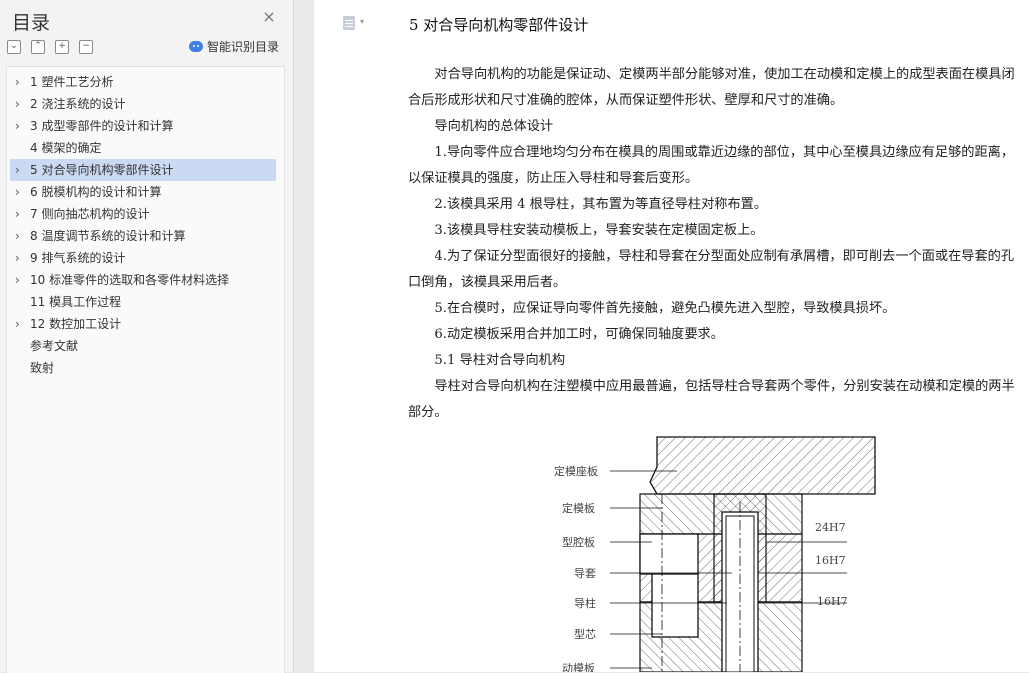 This screenshot has width=1029, height=673. Describe the element at coordinates (143, 258) in the screenshot. I see `toc-item-9: › 9 排气系统的设计` at that location.